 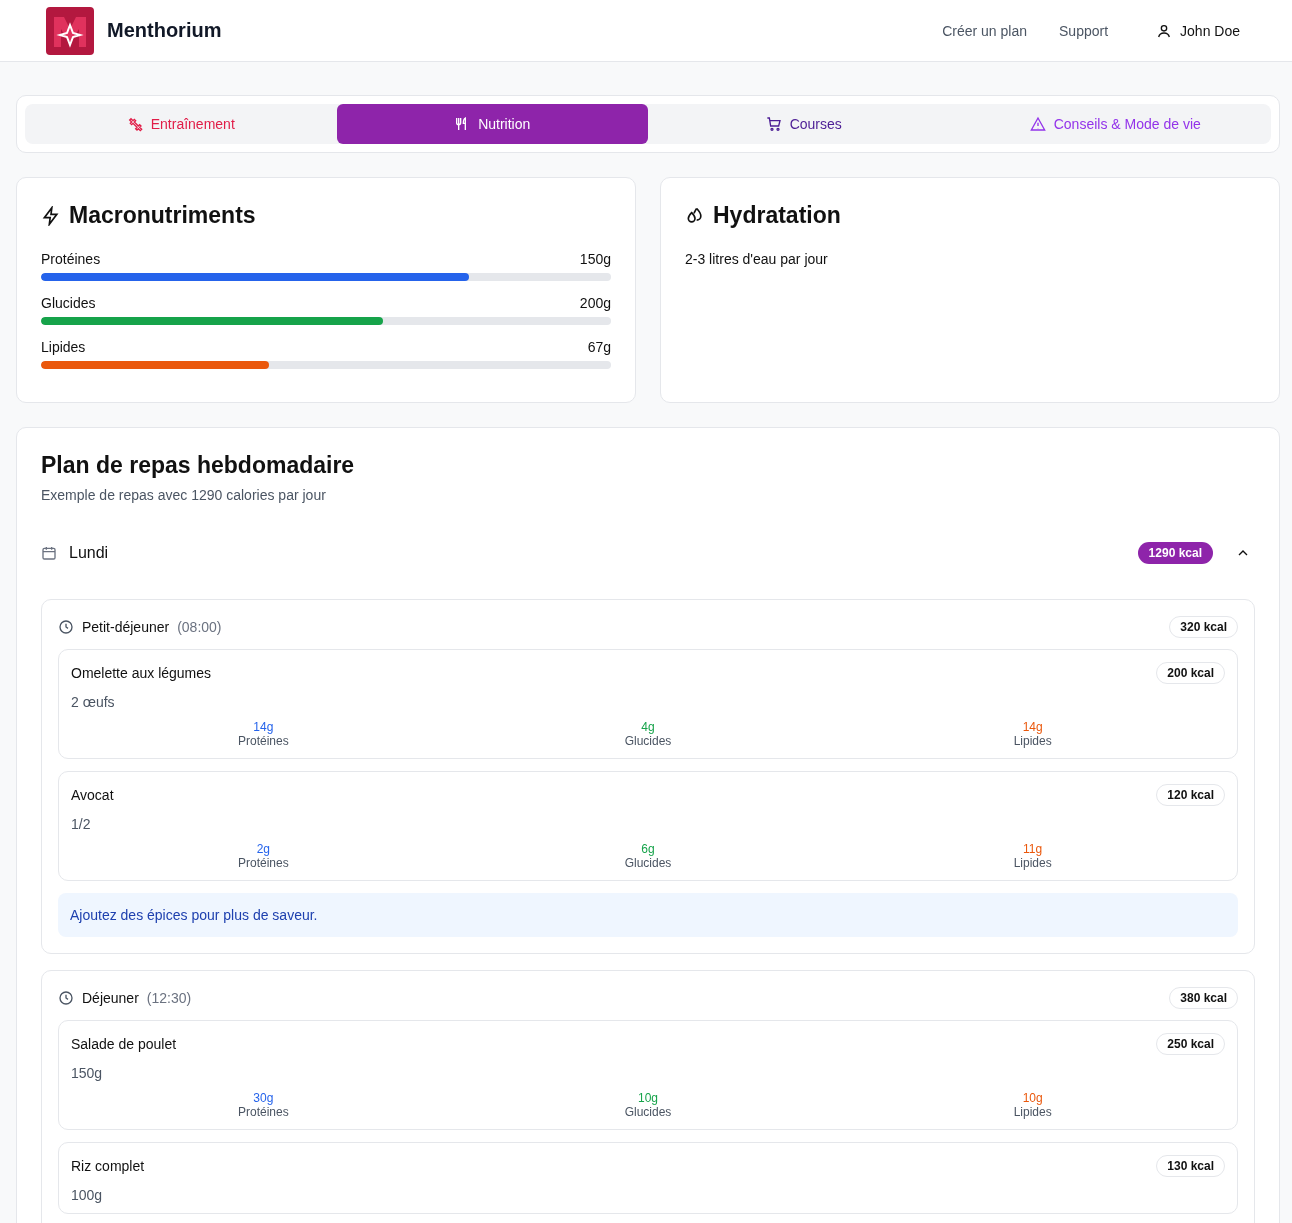 What do you see at coordinates (263, 1098) in the screenshot?
I see `macro-value: 30g` at bounding box center [263, 1098].